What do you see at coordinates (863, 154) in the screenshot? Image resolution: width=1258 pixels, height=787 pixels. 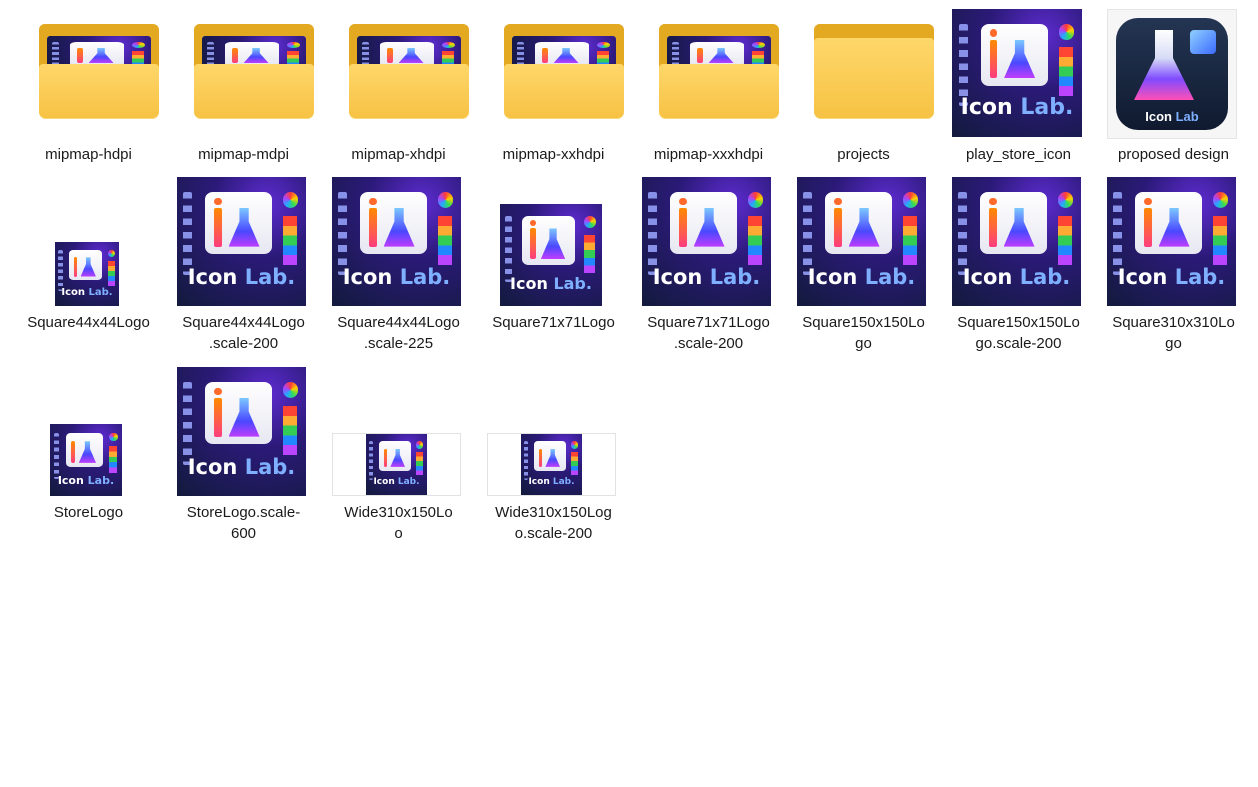 I see `file-name-label: projects` at bounding box center [863, 154].